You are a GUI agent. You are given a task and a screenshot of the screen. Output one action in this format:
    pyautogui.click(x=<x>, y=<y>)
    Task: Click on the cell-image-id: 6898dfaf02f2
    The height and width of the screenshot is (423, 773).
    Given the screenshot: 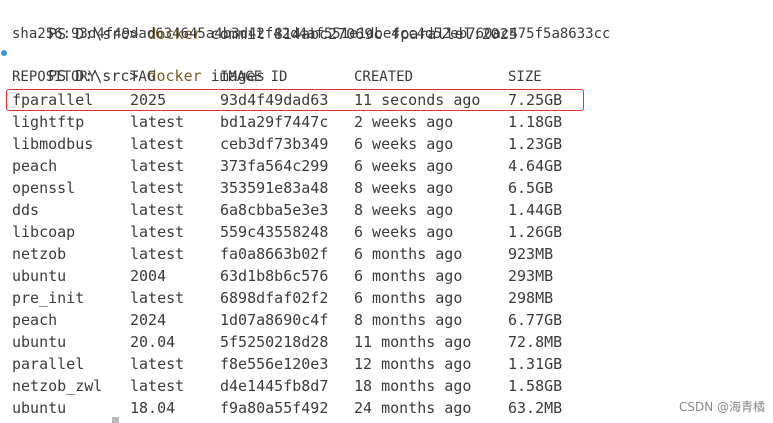 What is the action you would take?
    pyautogui.click(x=274, y=298)
    